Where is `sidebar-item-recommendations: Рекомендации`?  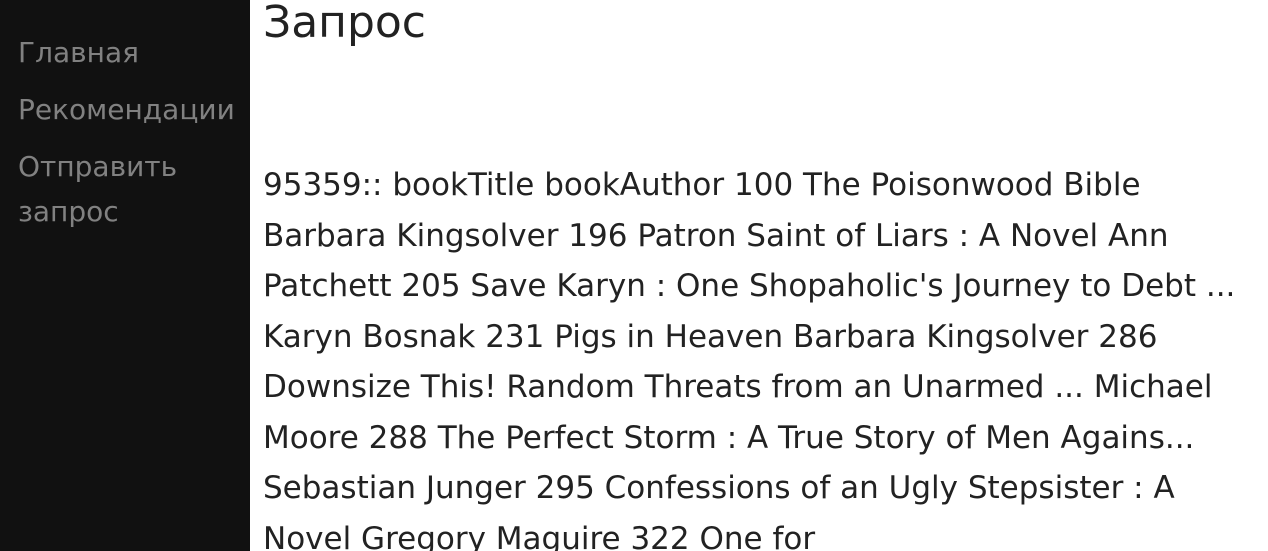
sidebar-item-recommendations: Рекомендации is located at coordinates (129, 109).